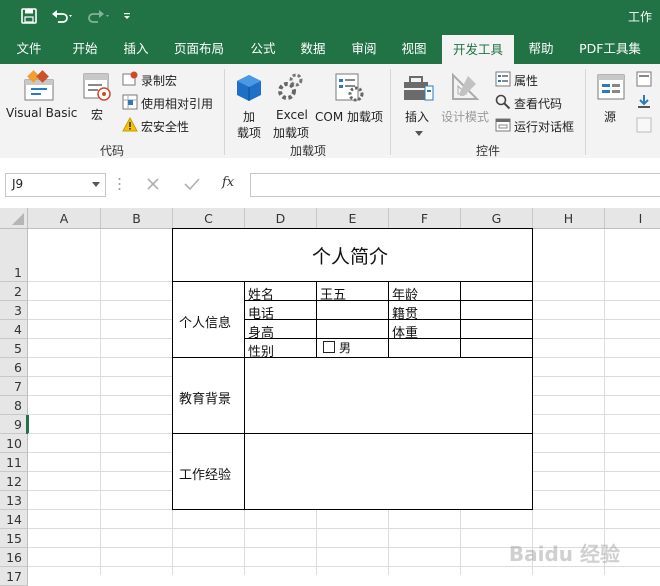 This screenshot has width=660, height=586. What do you see at coordinates (632, 218) in the screenshot?
I see `column-header-i: I` at bounding box center [632, 218].